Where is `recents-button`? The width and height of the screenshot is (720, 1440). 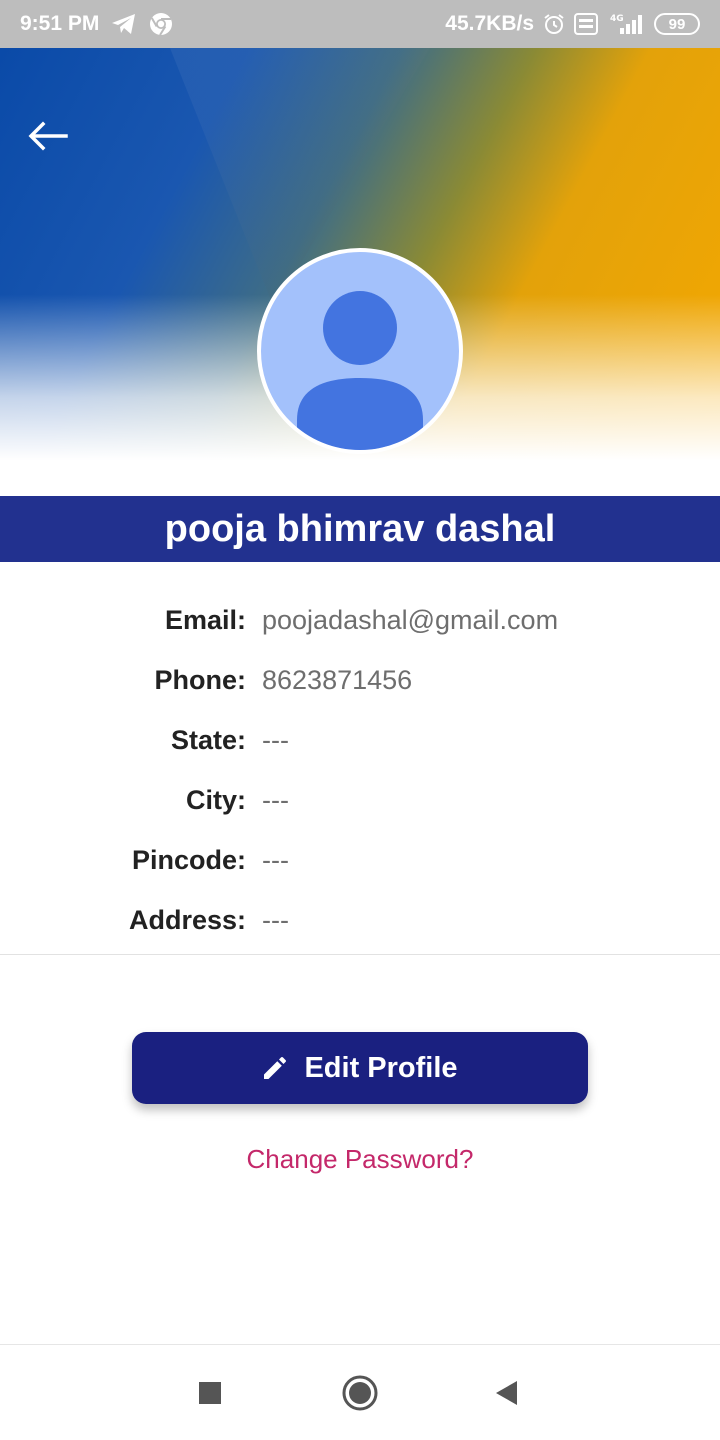 recents-button is located at coordinates (210, 1393).